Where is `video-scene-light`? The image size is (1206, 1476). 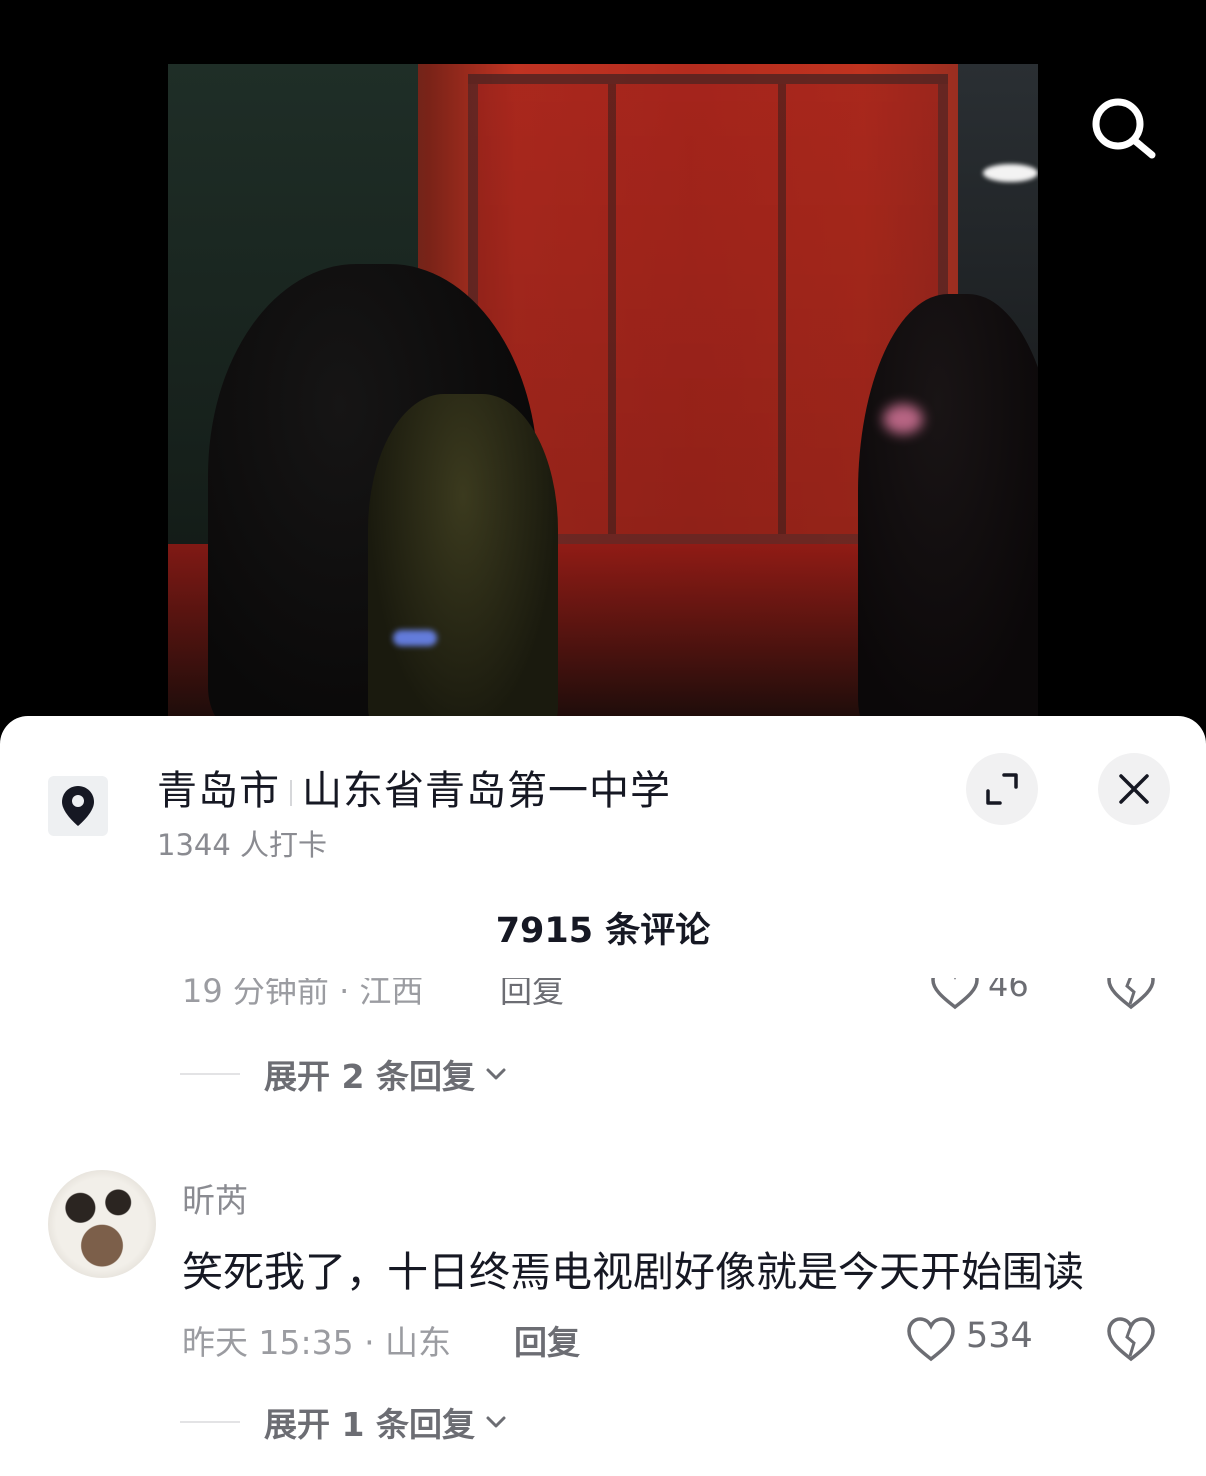 video-scene-light is located at coordinates (1010, 173).